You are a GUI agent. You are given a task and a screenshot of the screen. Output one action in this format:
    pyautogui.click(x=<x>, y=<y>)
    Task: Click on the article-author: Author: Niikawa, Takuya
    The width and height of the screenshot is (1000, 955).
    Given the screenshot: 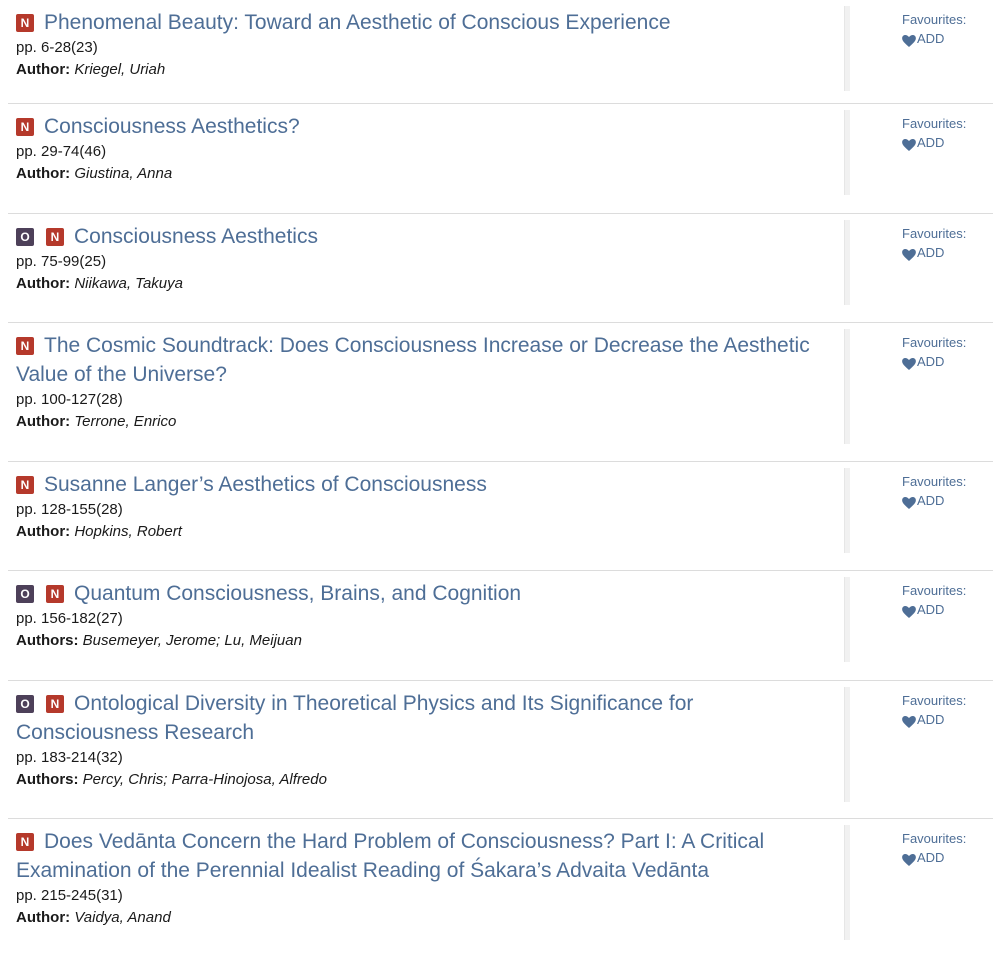 What is the action you would take?
    pyautogui.click(x=426, y=284)
    